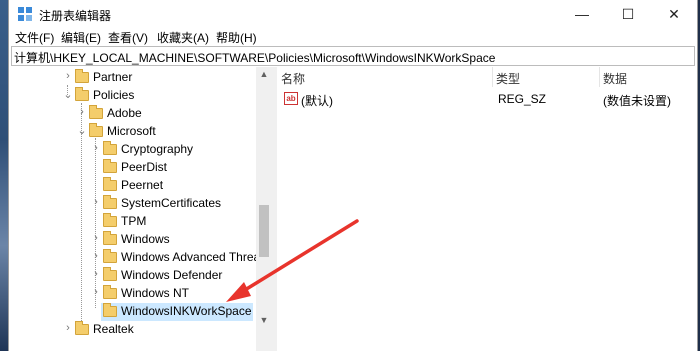 Image resolution: width=700 pixels, height=351 pixels. What do you see at coordinates (34, 37) in the screenshot?
I see `menu-file: 文件(F)` at bounding box center [34, 37].